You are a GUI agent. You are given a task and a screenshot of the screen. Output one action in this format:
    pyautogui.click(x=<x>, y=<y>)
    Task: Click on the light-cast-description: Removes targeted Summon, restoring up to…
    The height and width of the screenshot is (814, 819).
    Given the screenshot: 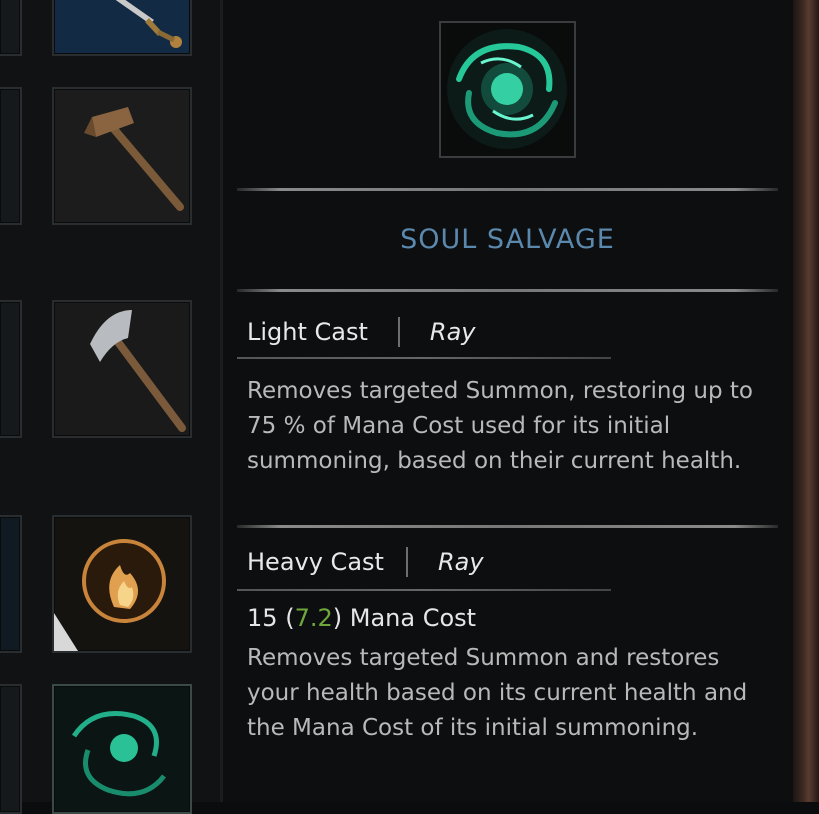 What is the action you would take?
    pyautogui.click(x=500, y=426)
    